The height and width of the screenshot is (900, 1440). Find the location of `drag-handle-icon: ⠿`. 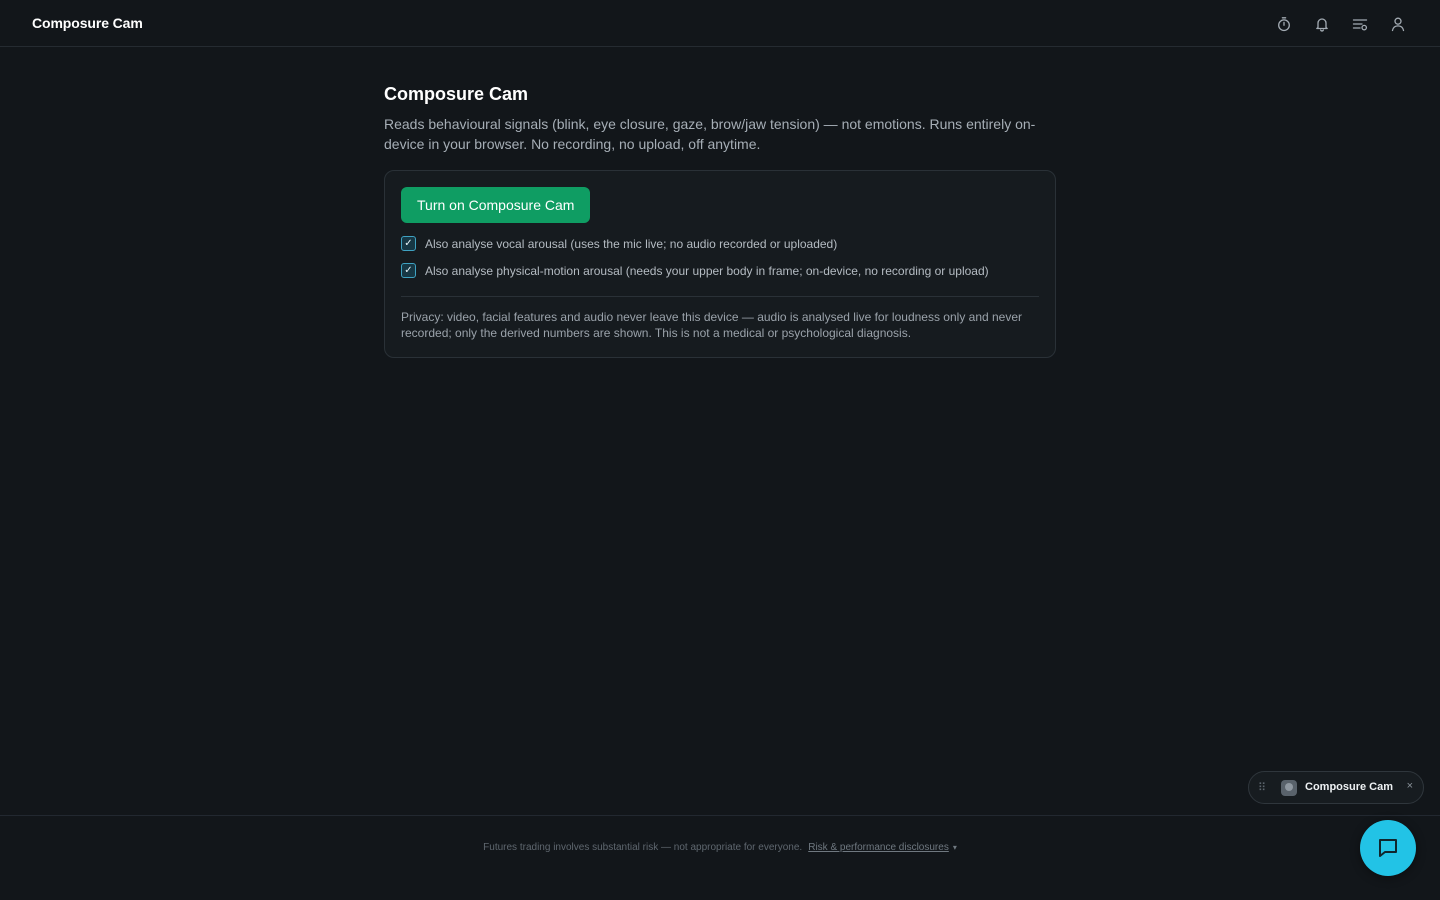

drag-handle-icon: ⠿ is located at coordinates (1262, 788).